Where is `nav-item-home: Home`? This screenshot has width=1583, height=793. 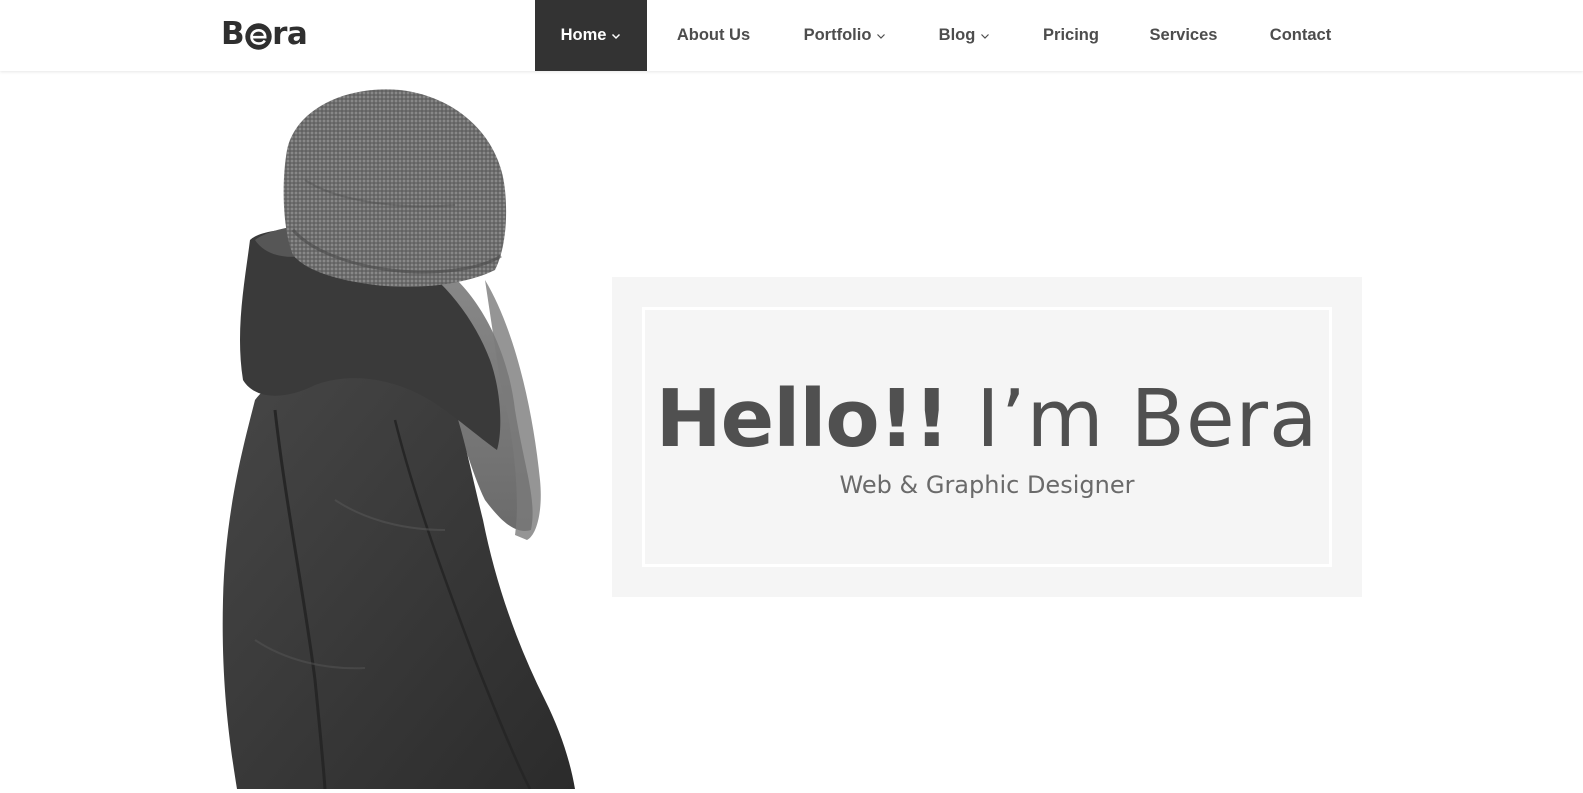 nav-item-home: Home is located at coordinates (591, 35).